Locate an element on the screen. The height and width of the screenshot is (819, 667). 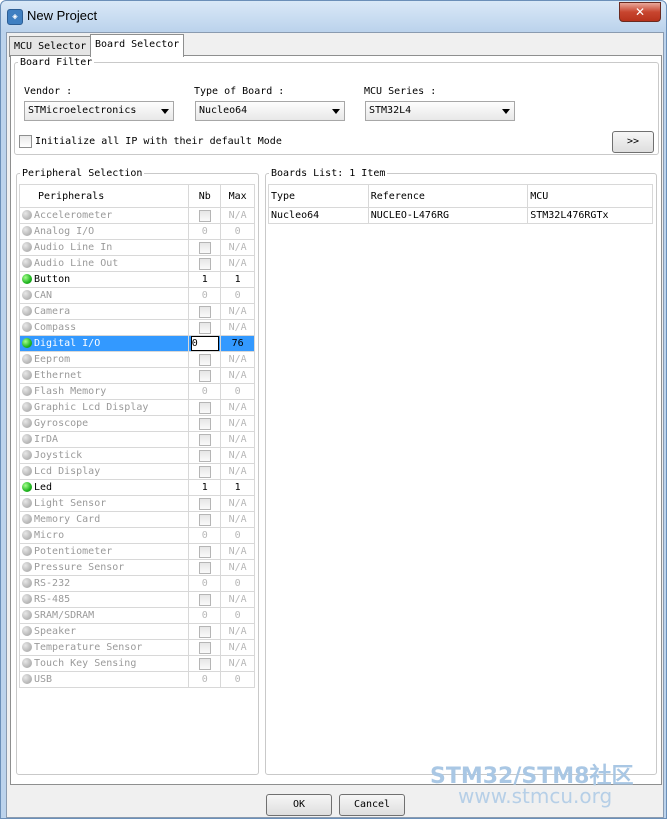
peripheral-row: CAN 0 0 is located at coordinates (136, 295).